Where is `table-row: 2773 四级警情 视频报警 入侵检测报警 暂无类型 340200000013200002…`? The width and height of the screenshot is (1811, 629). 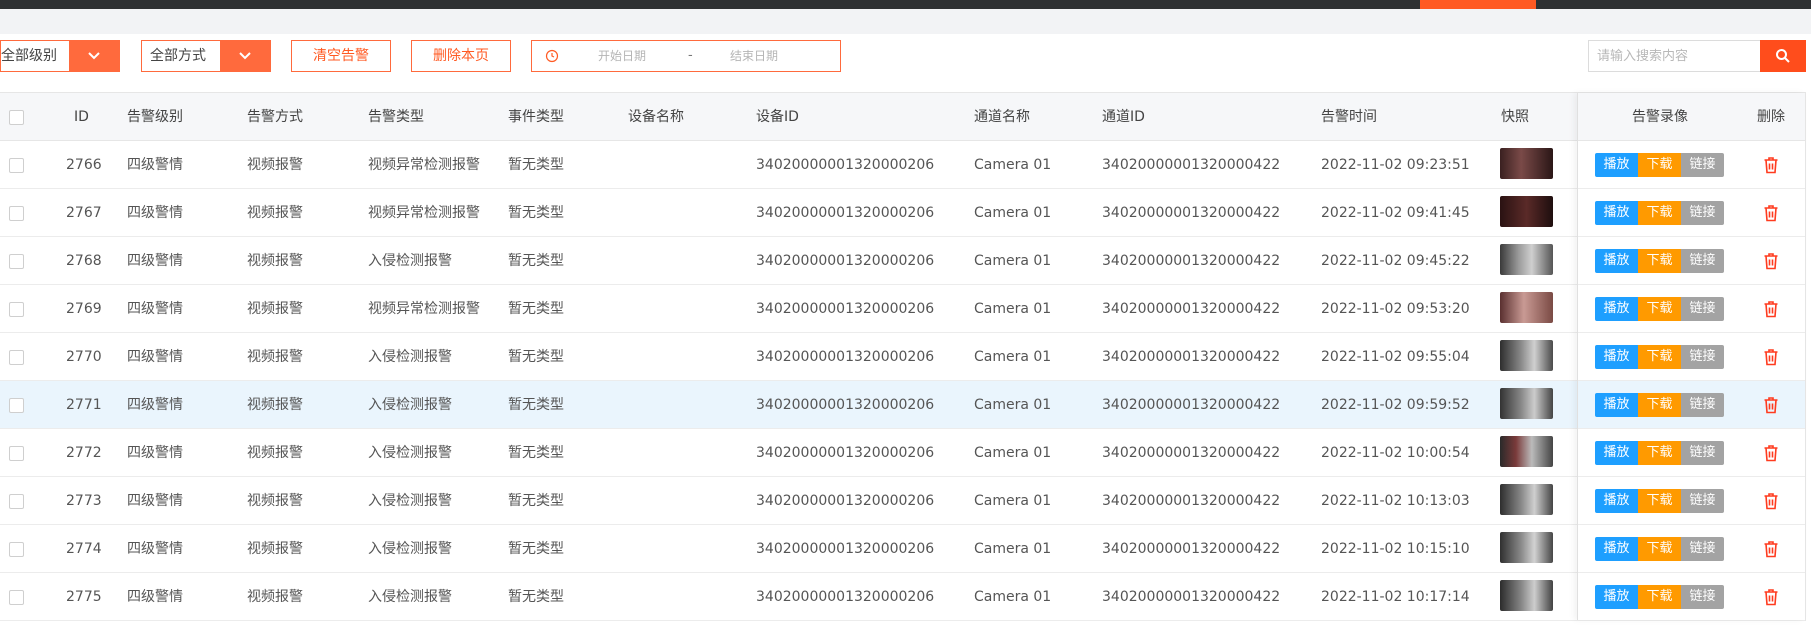 table-row: 2773 四级警情 视频报警 入侵检测报警 暂无类型 340200000013200002… is located at coordinates (902, 501).